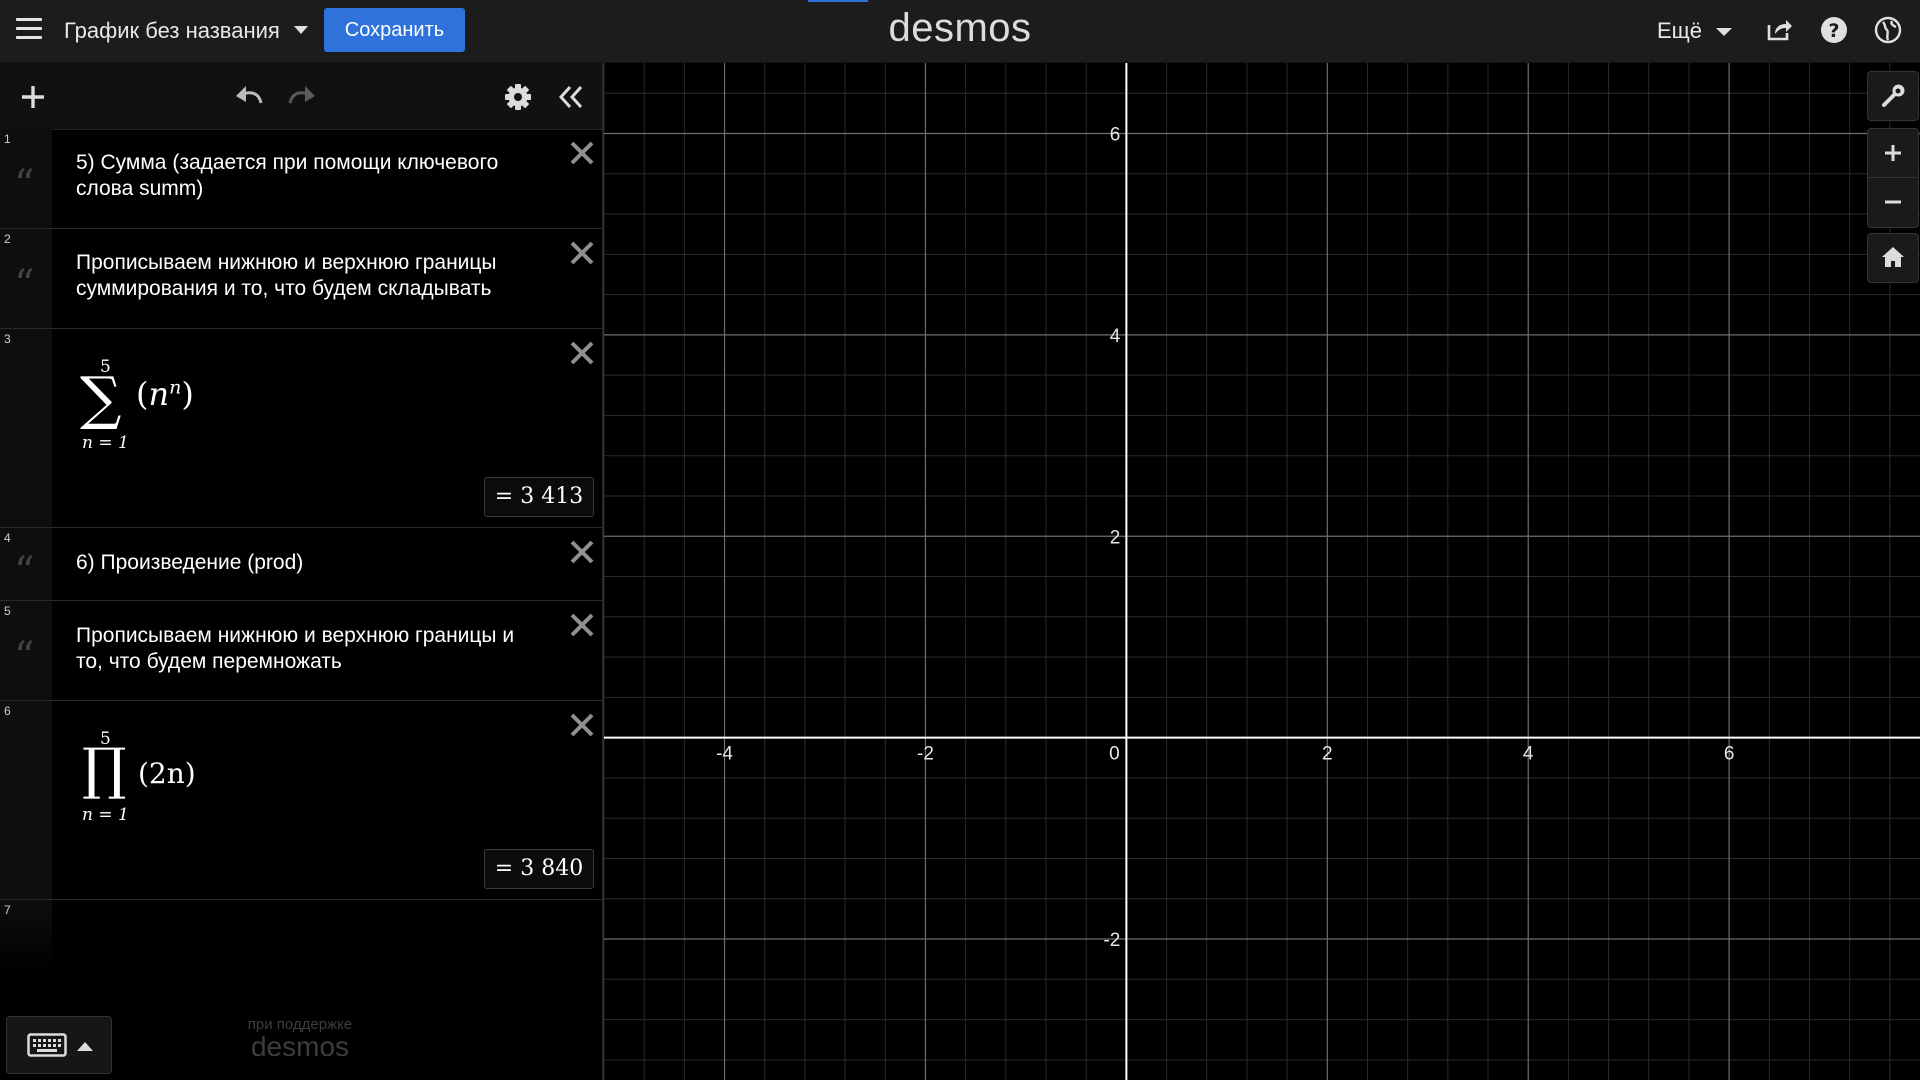 The image size is (1920, 1080). Describe the element at coordinates (101, 398) in the screenshot. I see `sum-operator: ∑` at that location.